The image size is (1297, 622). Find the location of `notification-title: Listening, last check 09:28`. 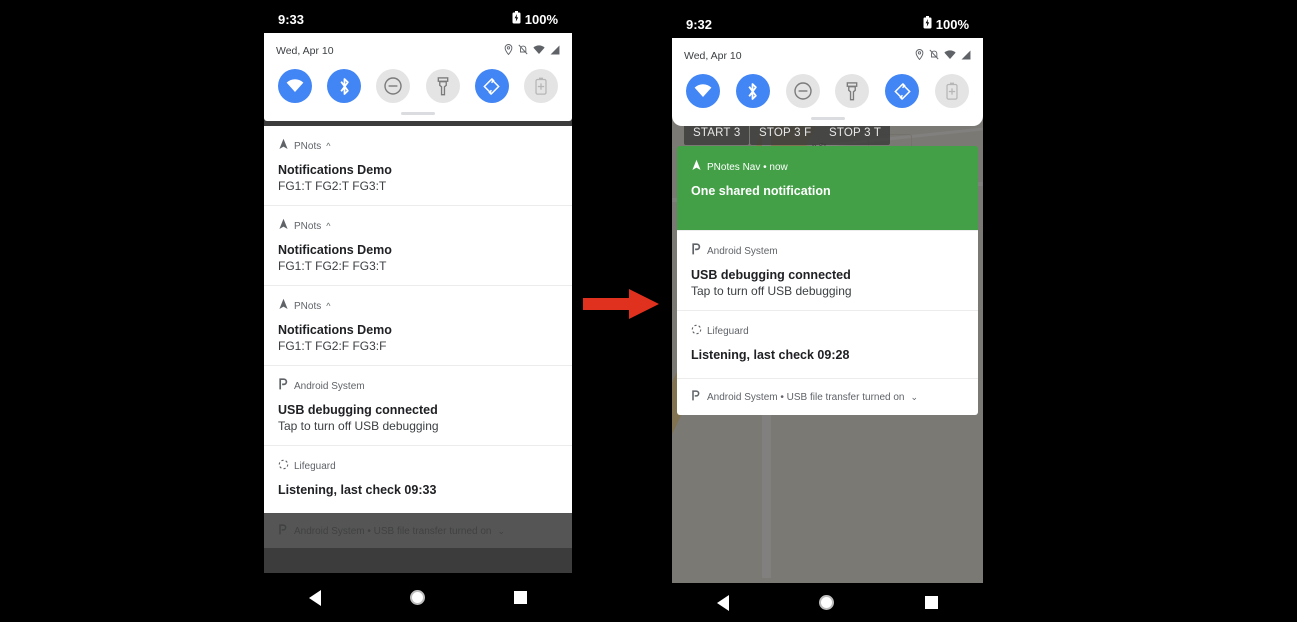

notification-title: Listening, last check 09:28 is located at coordinates (770, 355).